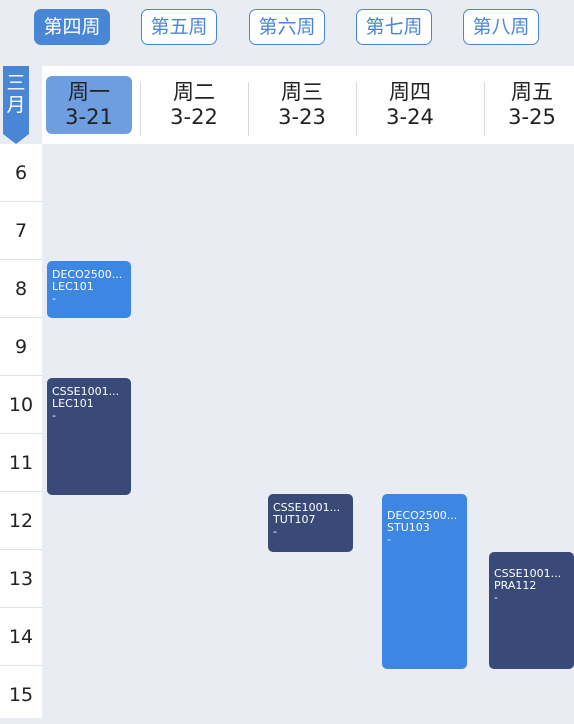  Describe the element at coordinates (16, 139) in the screenshot. I see `month-badge-pointer` at that location.